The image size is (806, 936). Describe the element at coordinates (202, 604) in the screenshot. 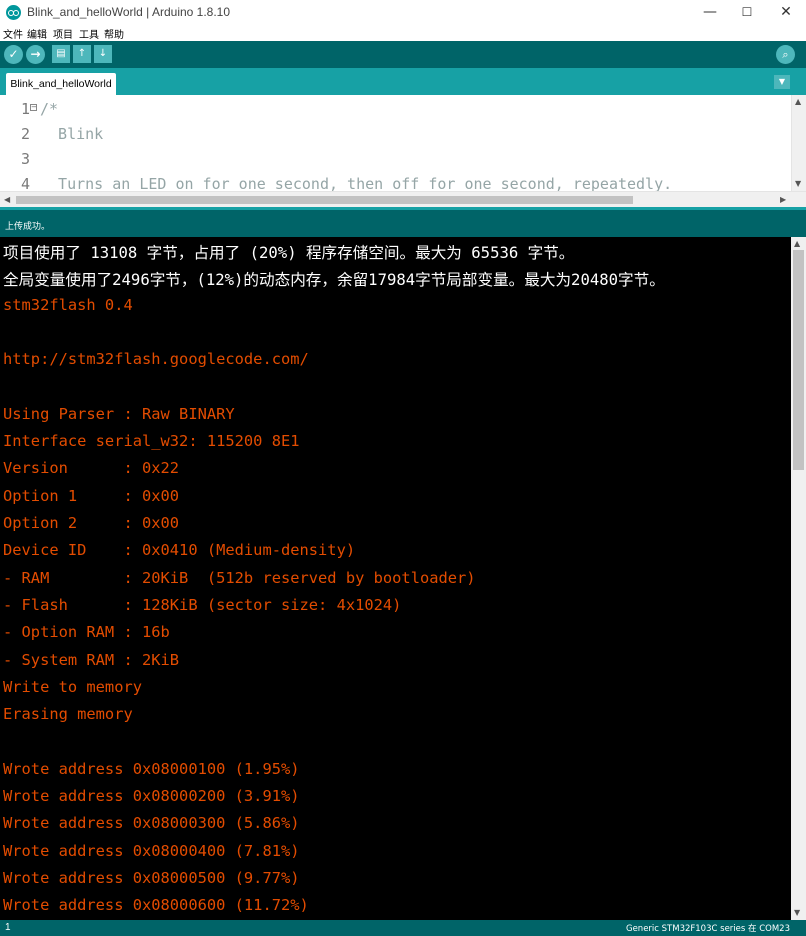

I see `console-line: - Flash : 128KiB (sector size: 4x1024)` at that location.